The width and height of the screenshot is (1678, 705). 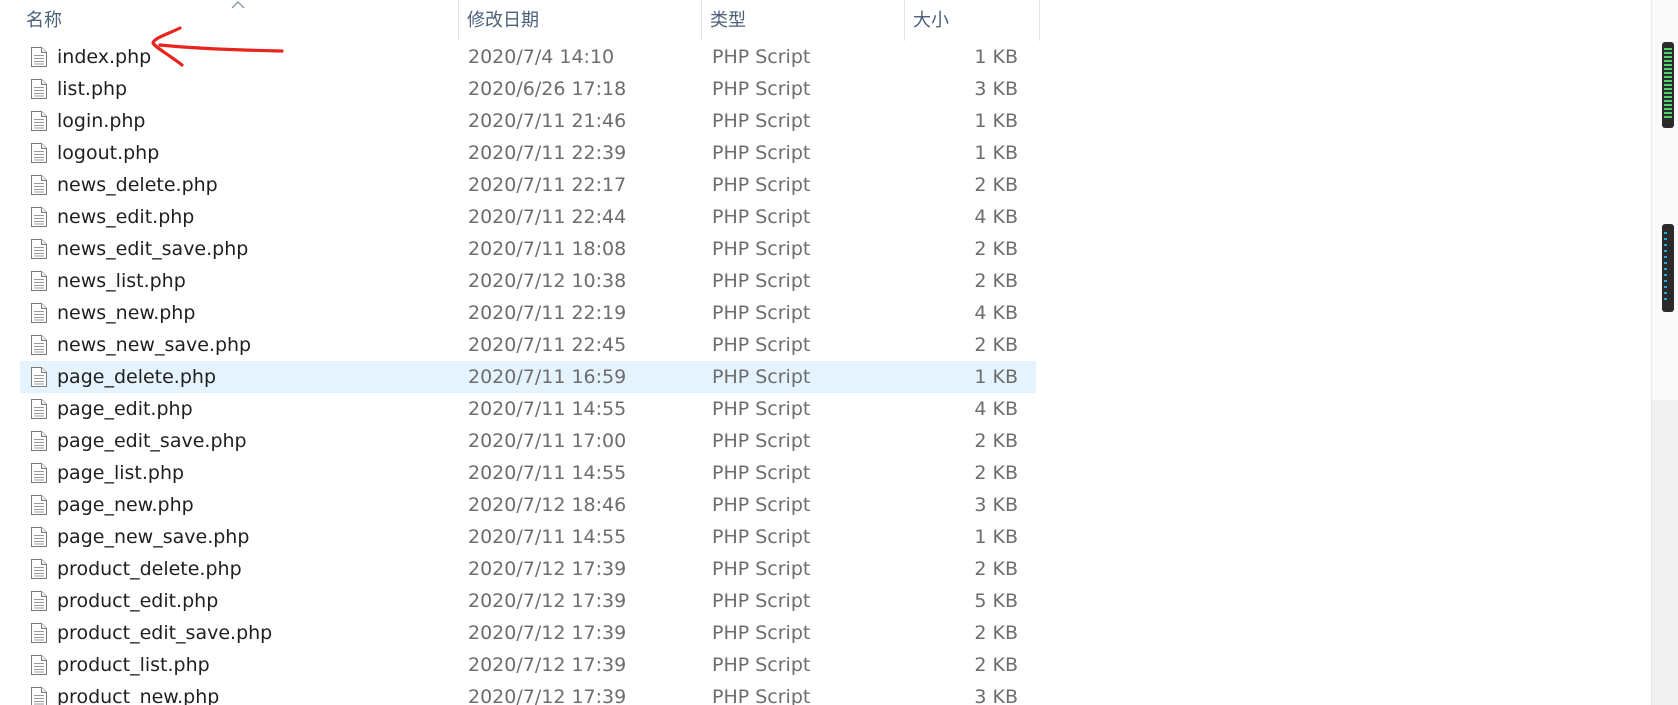 I want to click on file-name: page_new.php, so click(x=125, y=505).